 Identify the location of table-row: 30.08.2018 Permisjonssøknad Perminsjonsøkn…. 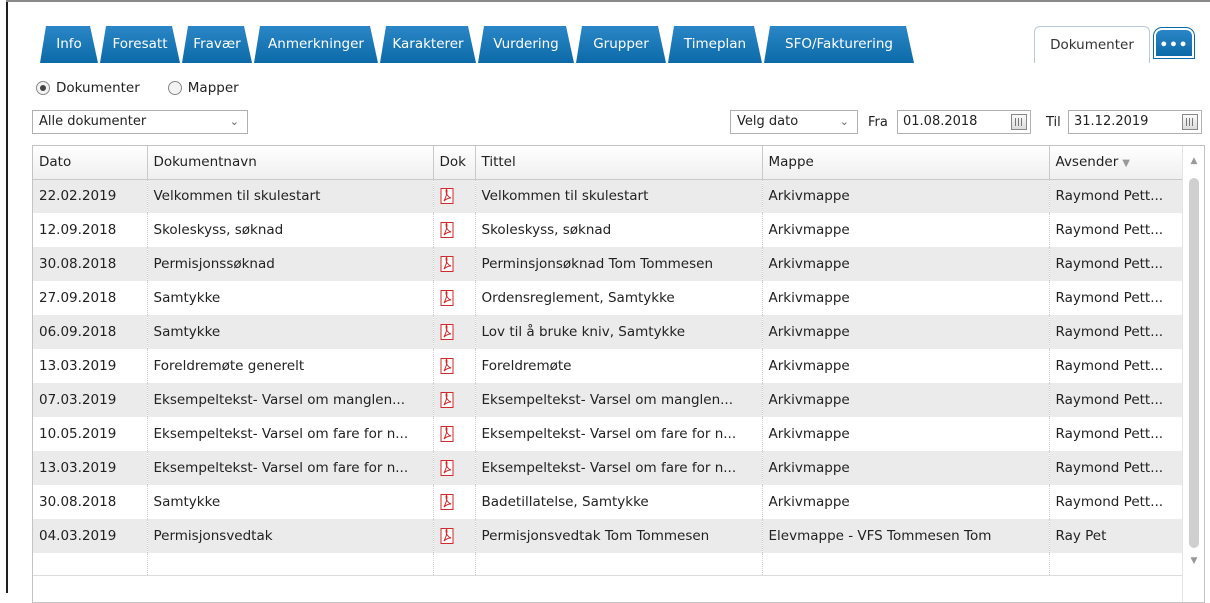
(608, 264).